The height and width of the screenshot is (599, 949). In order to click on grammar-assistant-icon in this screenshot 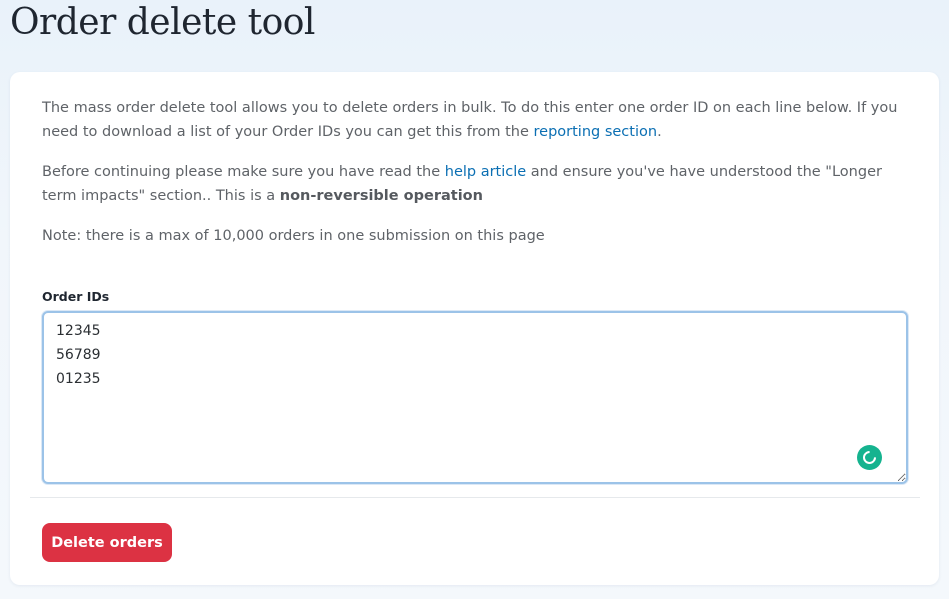, I will do `click(869, 457)`.